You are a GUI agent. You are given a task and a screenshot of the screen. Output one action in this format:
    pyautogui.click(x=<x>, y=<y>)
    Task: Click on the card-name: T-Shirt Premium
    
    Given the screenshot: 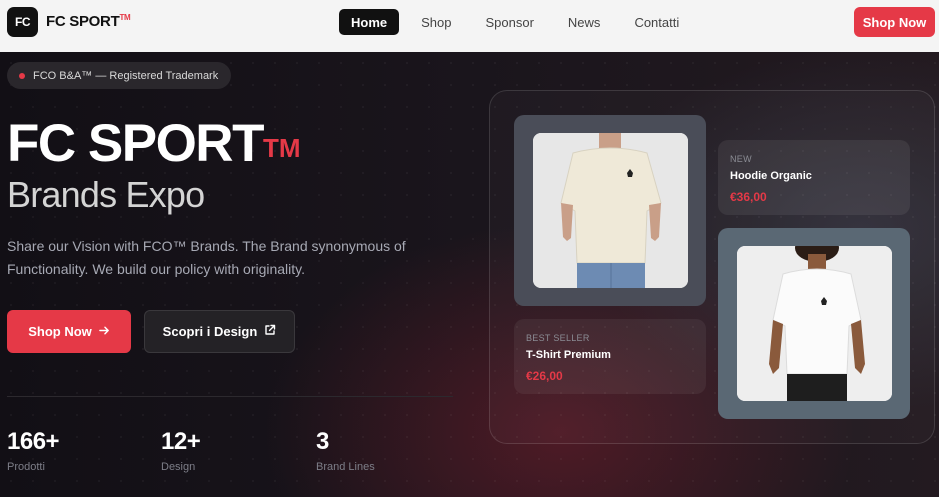 What is the action you would take?
    pyautogui.click(x=568, y=355)
    